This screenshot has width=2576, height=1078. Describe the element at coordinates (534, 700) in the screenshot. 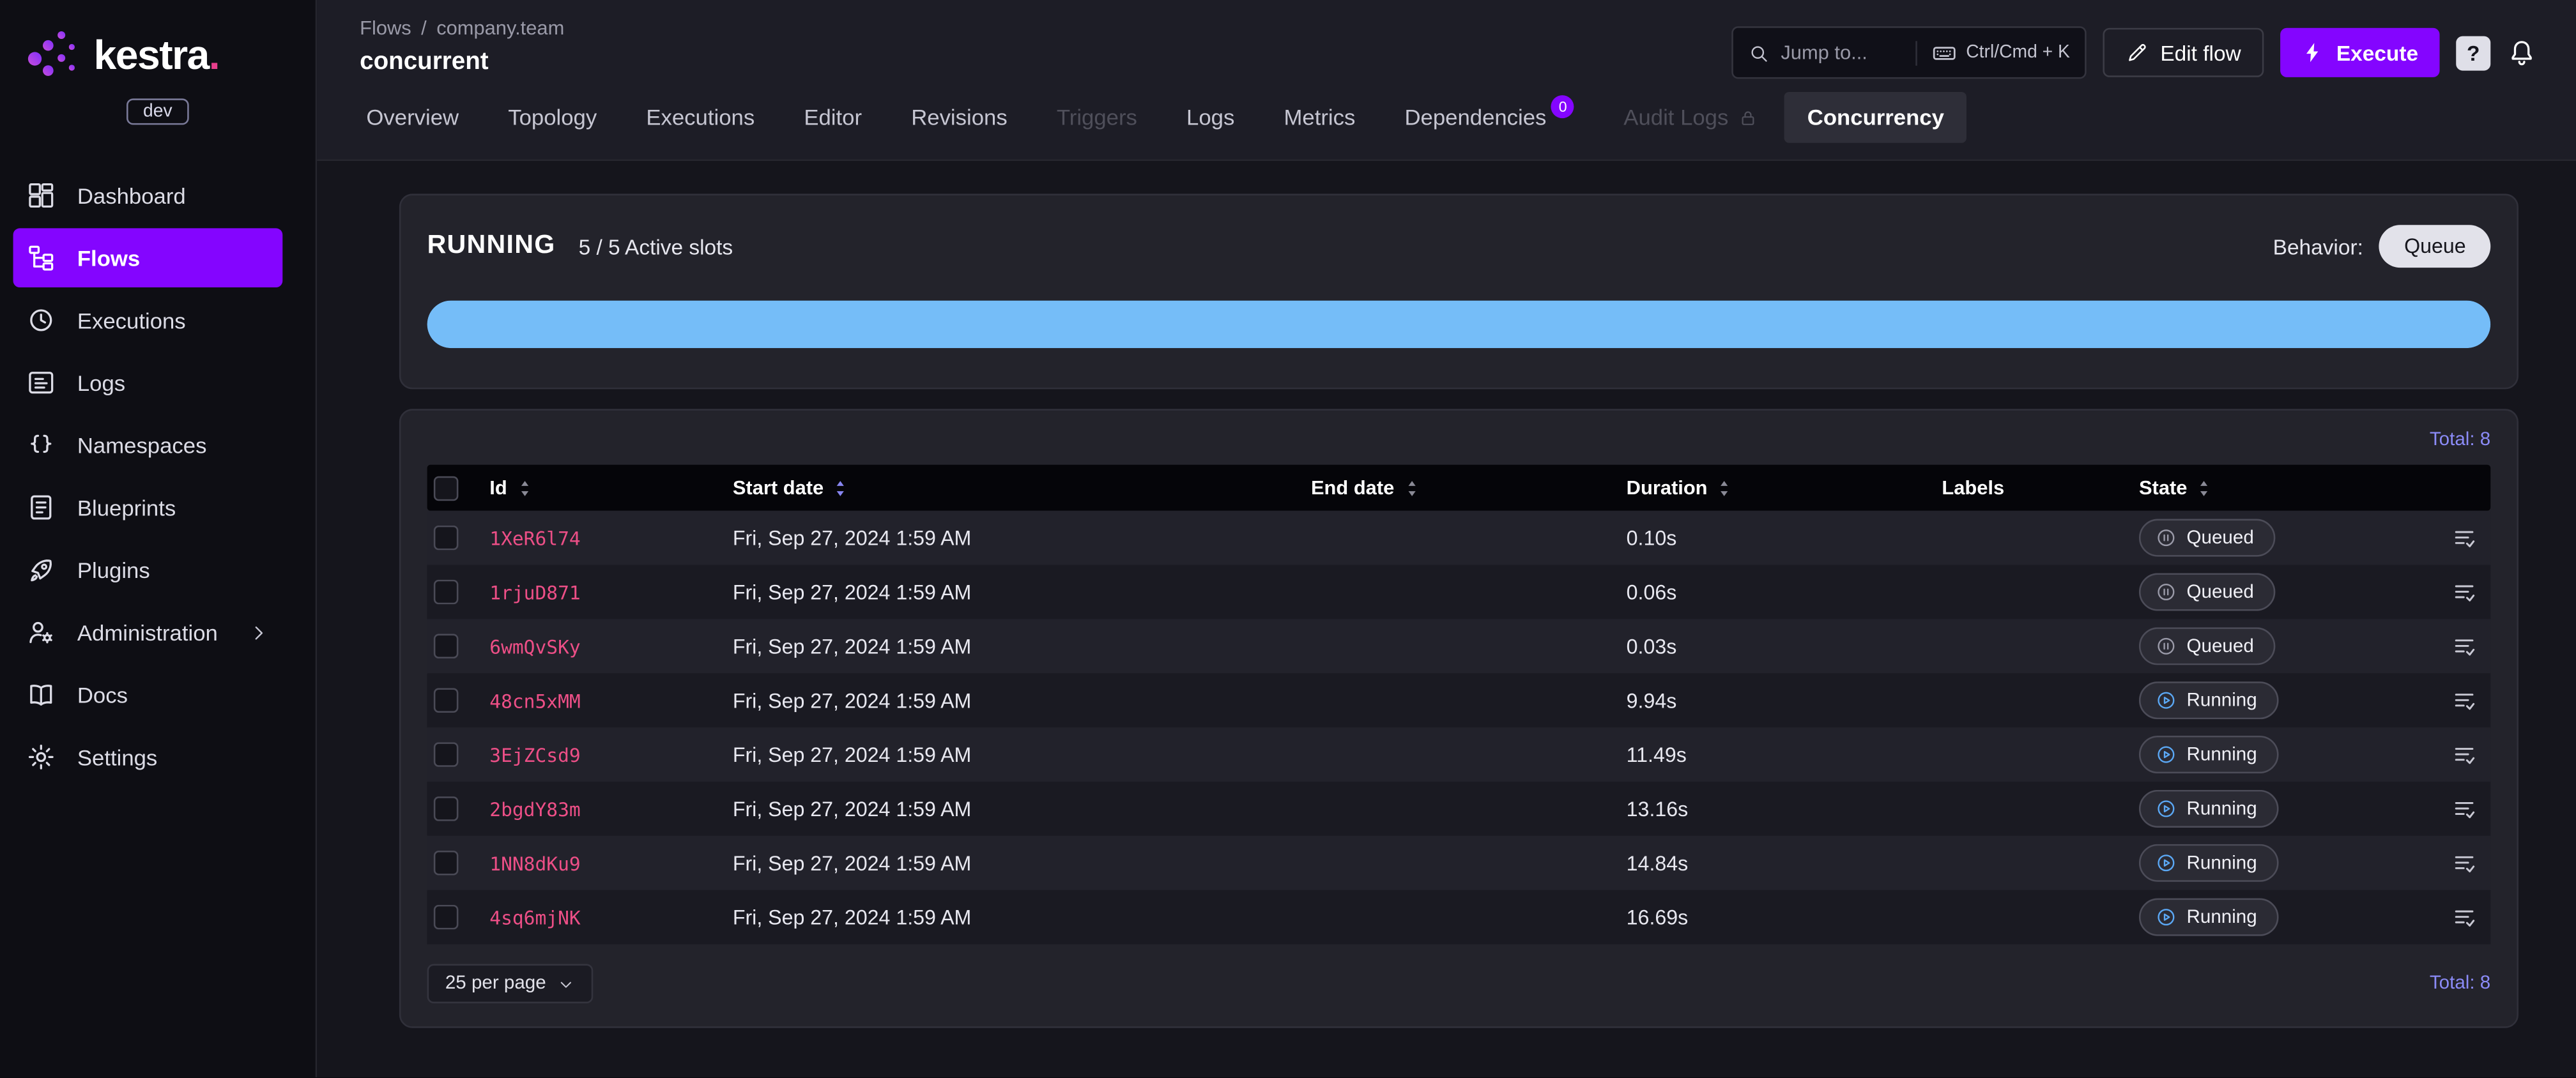

I see `execution-id-link: 48cn5xMM` at that location.